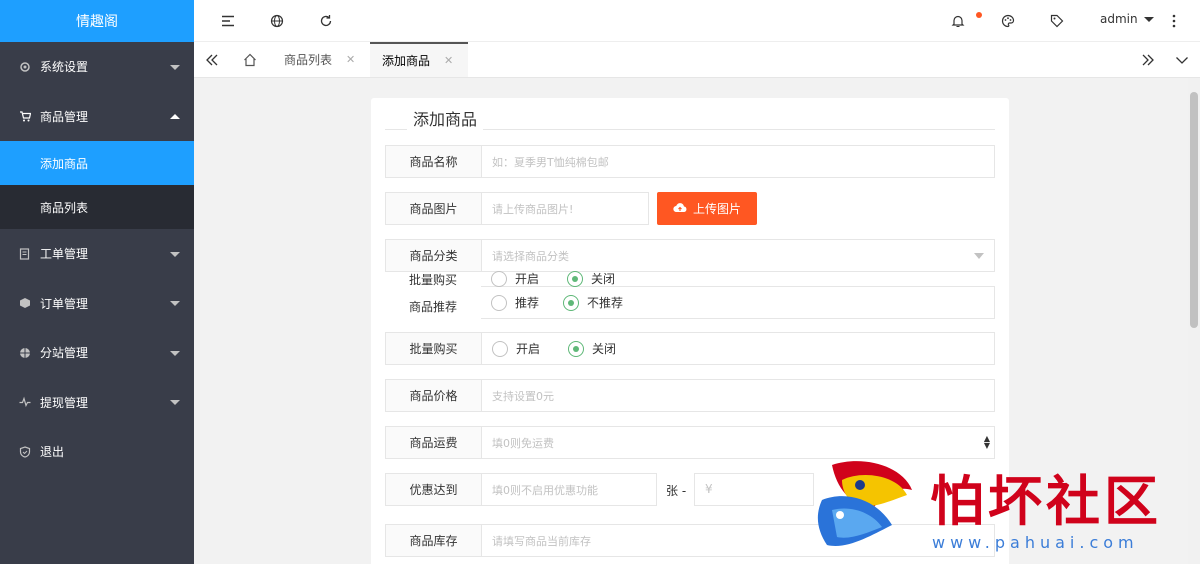  What do you see at coordinates (1194, 210) in the screenshot?
I see `scrollbar-thumb` at bounding box center [1194, 210].